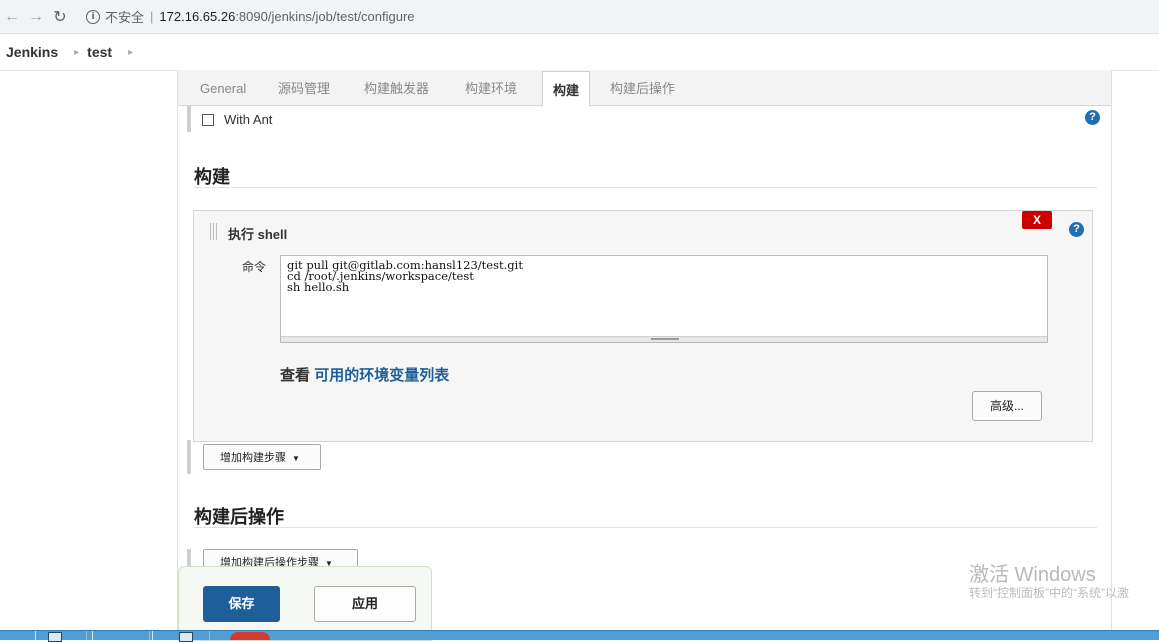 The width and height of the screenshot is (1159, 642). What do you see at coordinates (212, 177) in the screenshot?
I see `build-section-title: 构建` at bounding box center [212, 177].